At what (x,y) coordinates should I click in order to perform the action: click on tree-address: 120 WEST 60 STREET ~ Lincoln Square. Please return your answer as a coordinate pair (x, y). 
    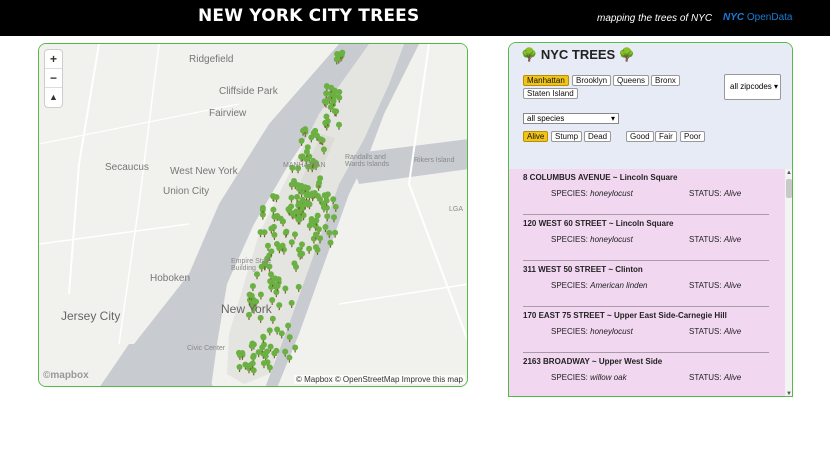
    Looking at the image, I should click on (598, 223).